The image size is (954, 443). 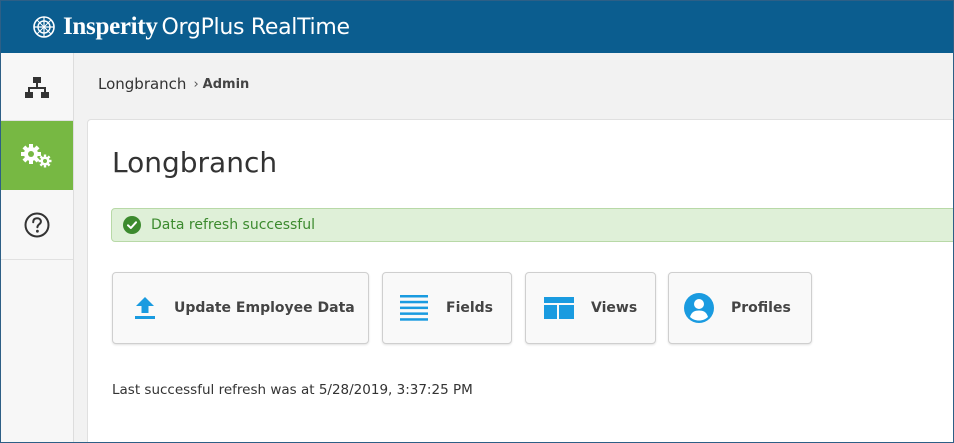 I want to click on org-chart-icon, so click(x=37, y=87).